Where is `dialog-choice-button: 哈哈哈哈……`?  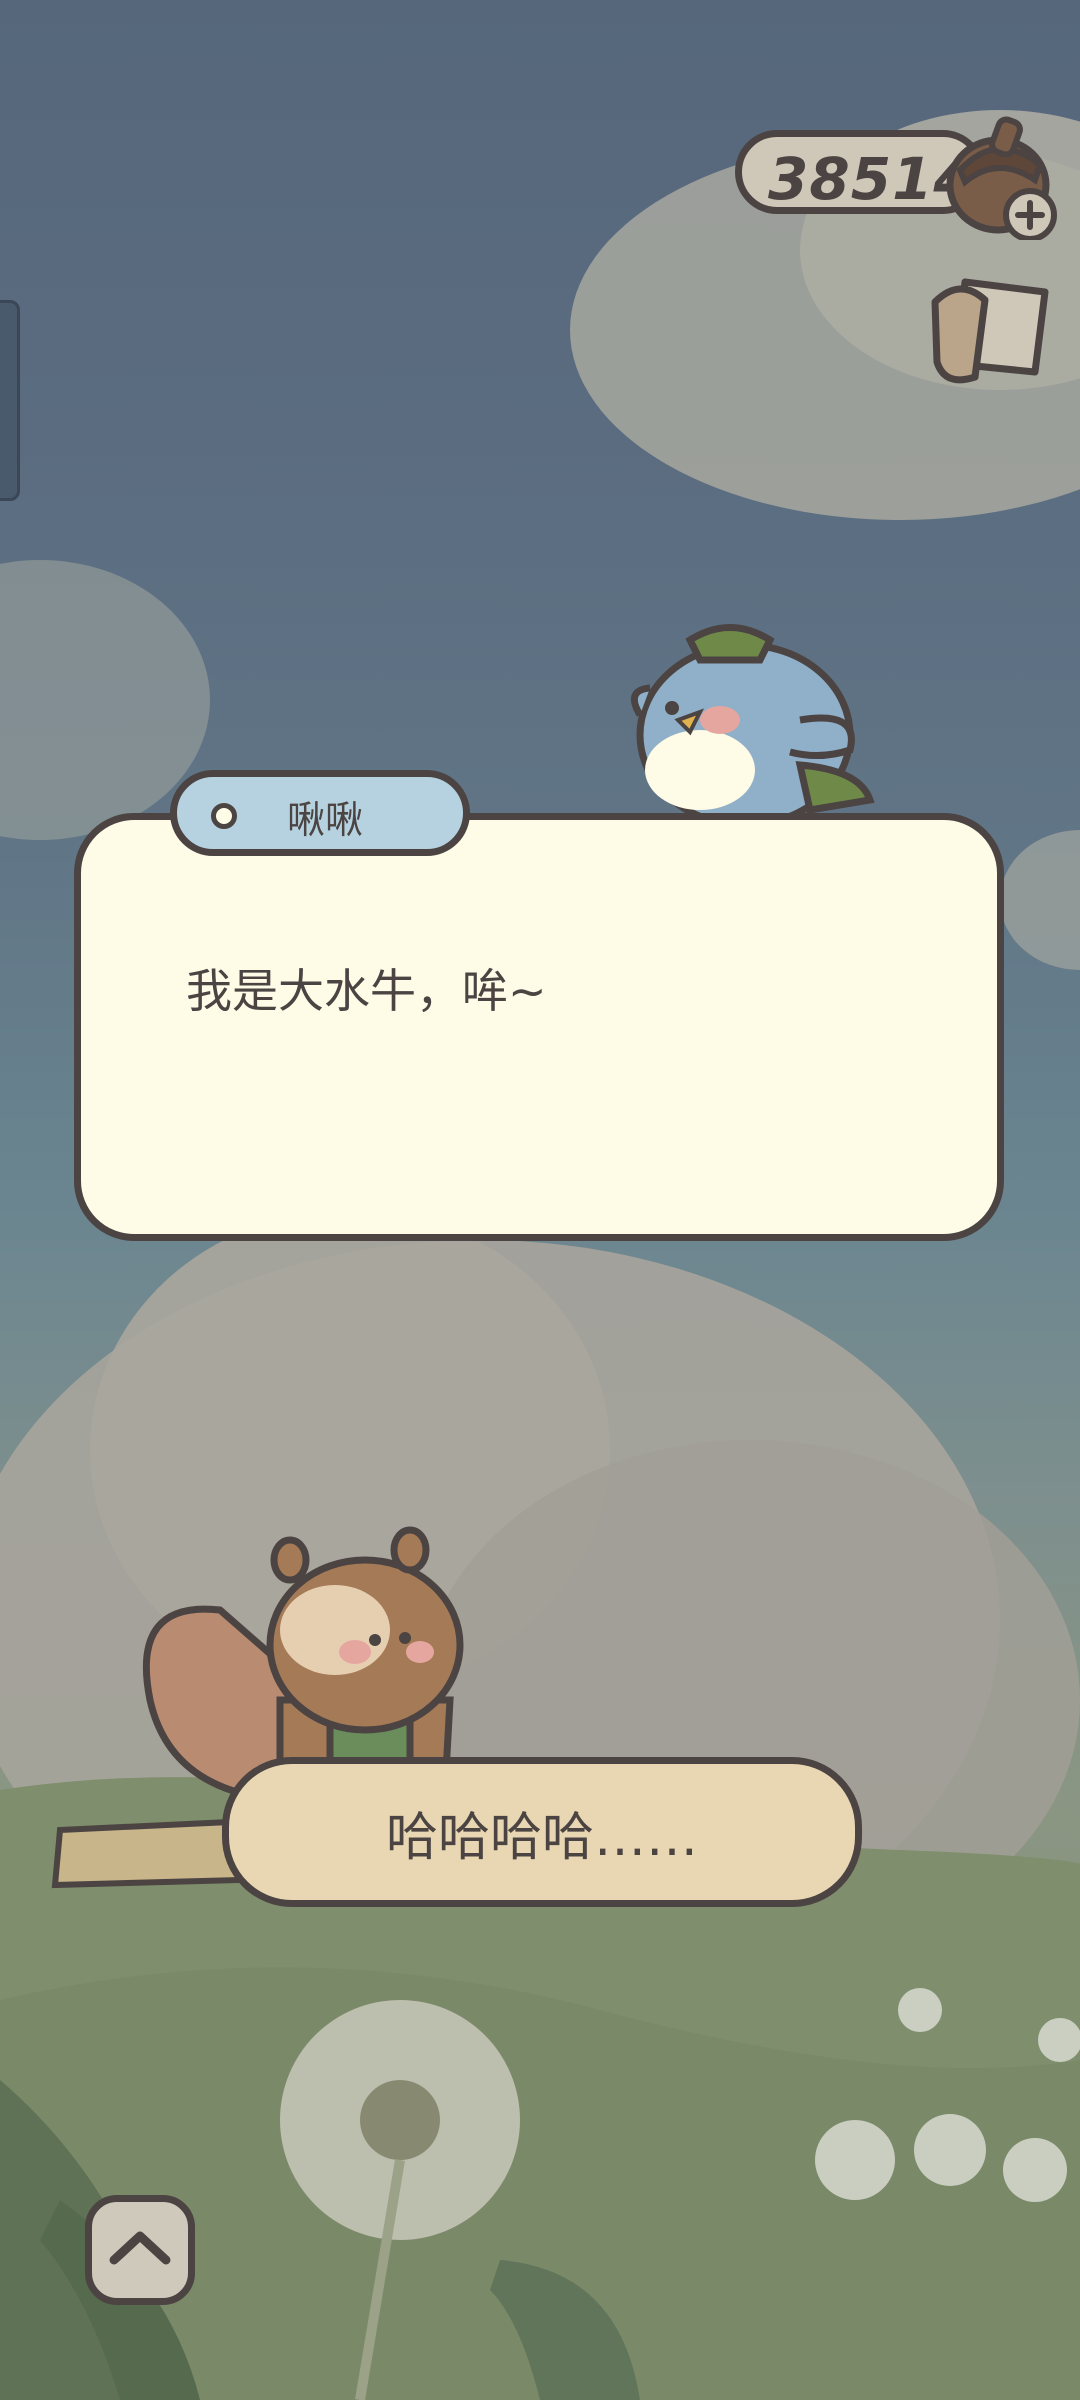 dialog-choice-button: 哈哈哈哈…… is located at coordinates (542, 1832).